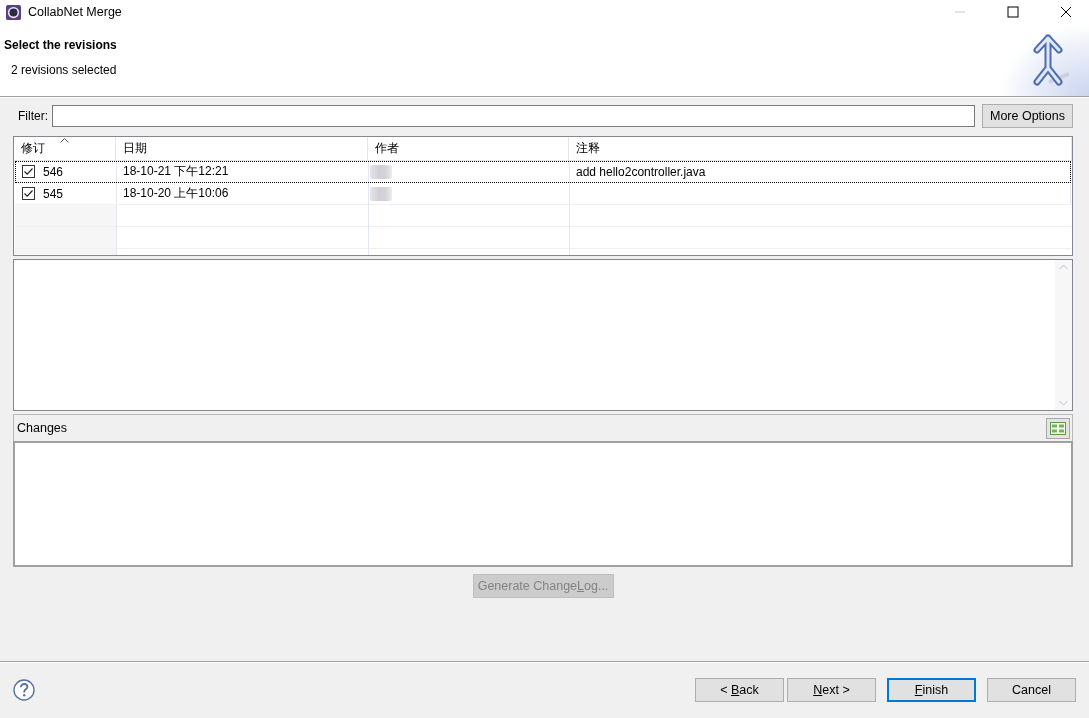 This screenshot has width=1089, height=718. Describe the element at coordinates (641, 171) in the screenshot. I see `table-cell: add hello2controller.java` at that location.